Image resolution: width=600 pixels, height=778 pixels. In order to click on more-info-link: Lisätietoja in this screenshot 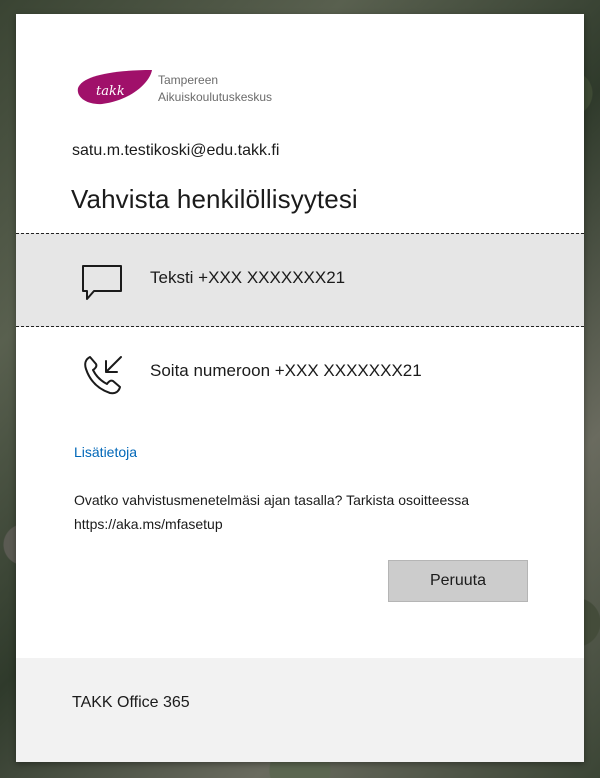, I will do `click(105, 452)`.